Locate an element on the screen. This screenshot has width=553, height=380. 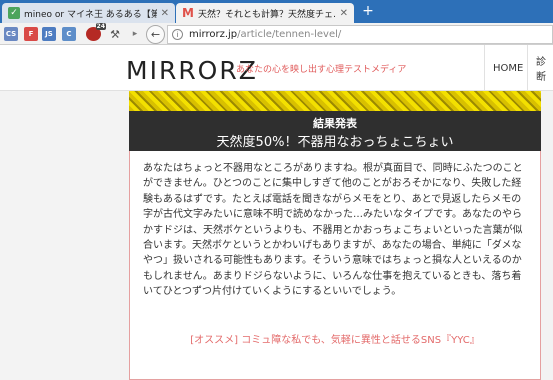
forward-icon: ▸ is located at coordinates (135, 34).